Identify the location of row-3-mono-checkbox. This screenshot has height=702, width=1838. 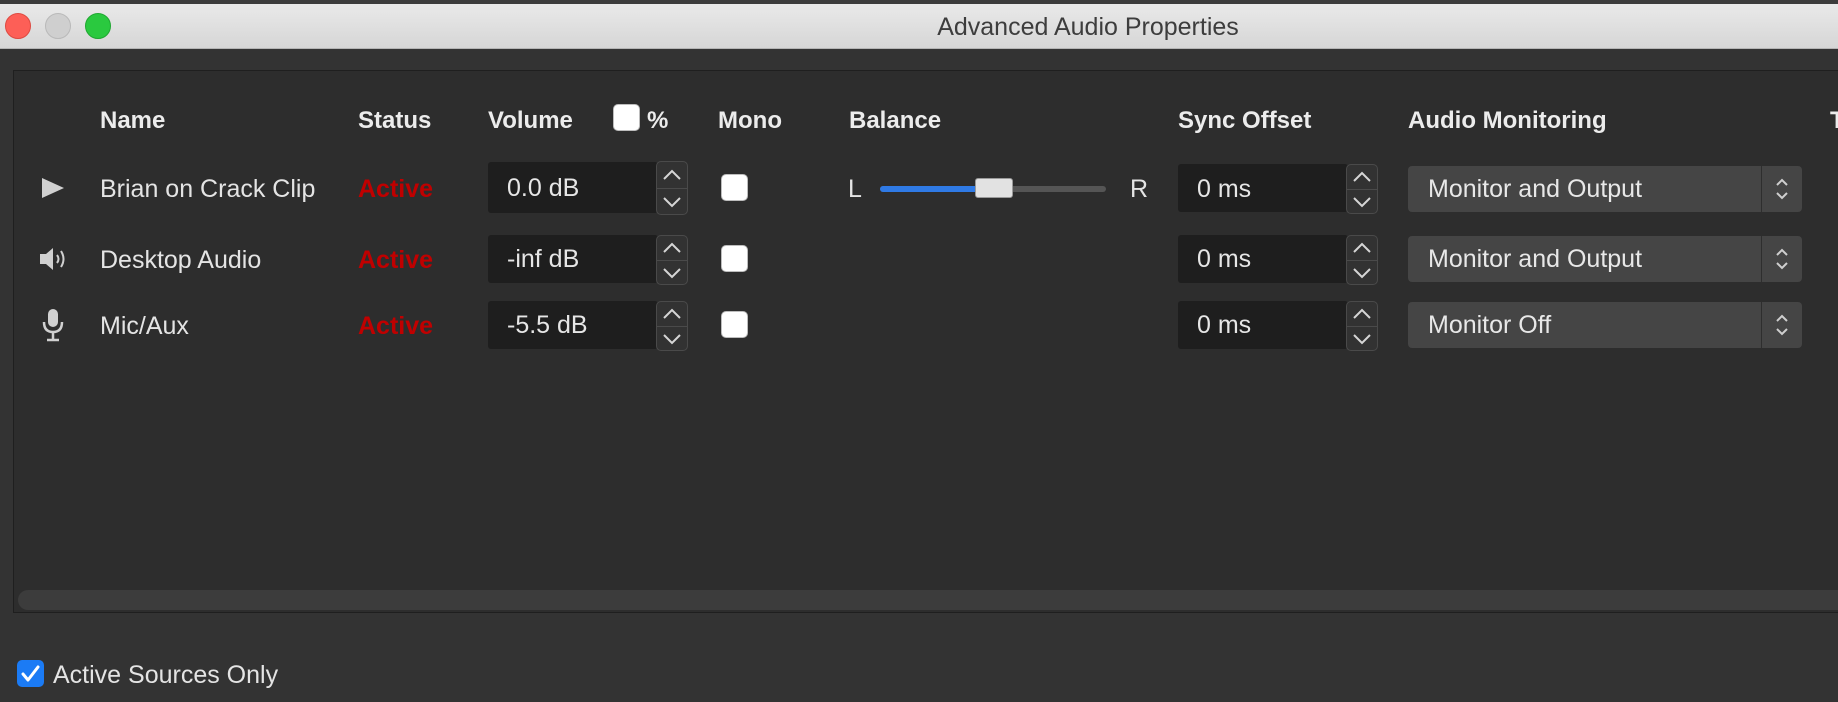
(734, 324).